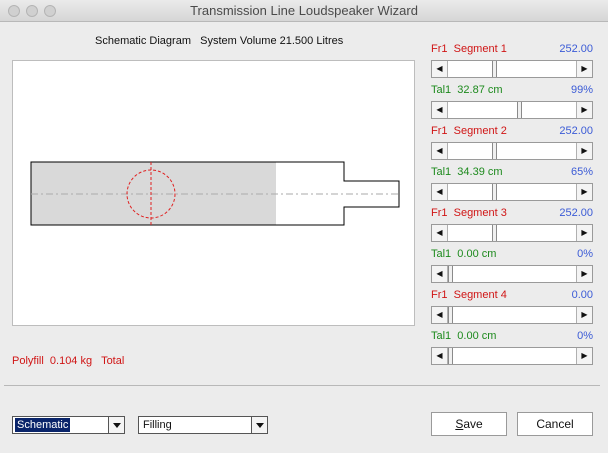 This screenshot has width=608, height=453. What do you see at coordinates (585, 254) in the screenshot?
I see `segment-3-tal-value: 0%` at bounding box center [585, 254].